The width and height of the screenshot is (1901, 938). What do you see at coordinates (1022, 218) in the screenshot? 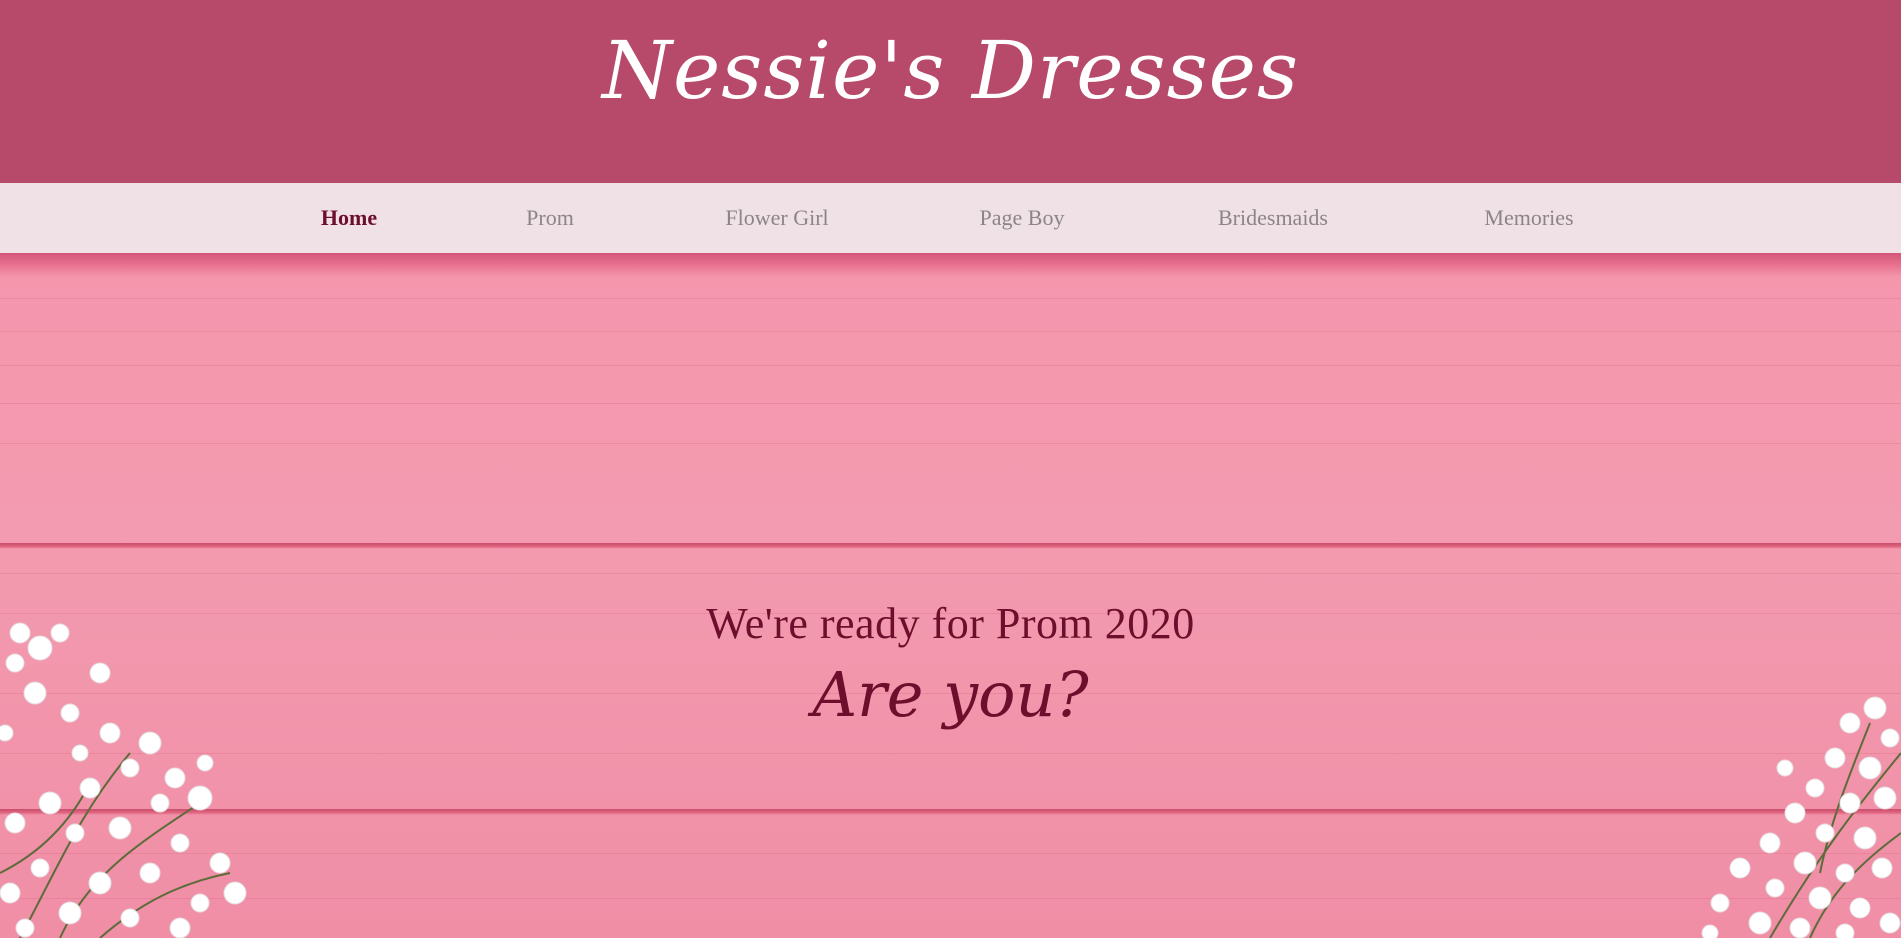
I see `nav-item-page-boy: Page Boy` at bounding box center [1022, 218].